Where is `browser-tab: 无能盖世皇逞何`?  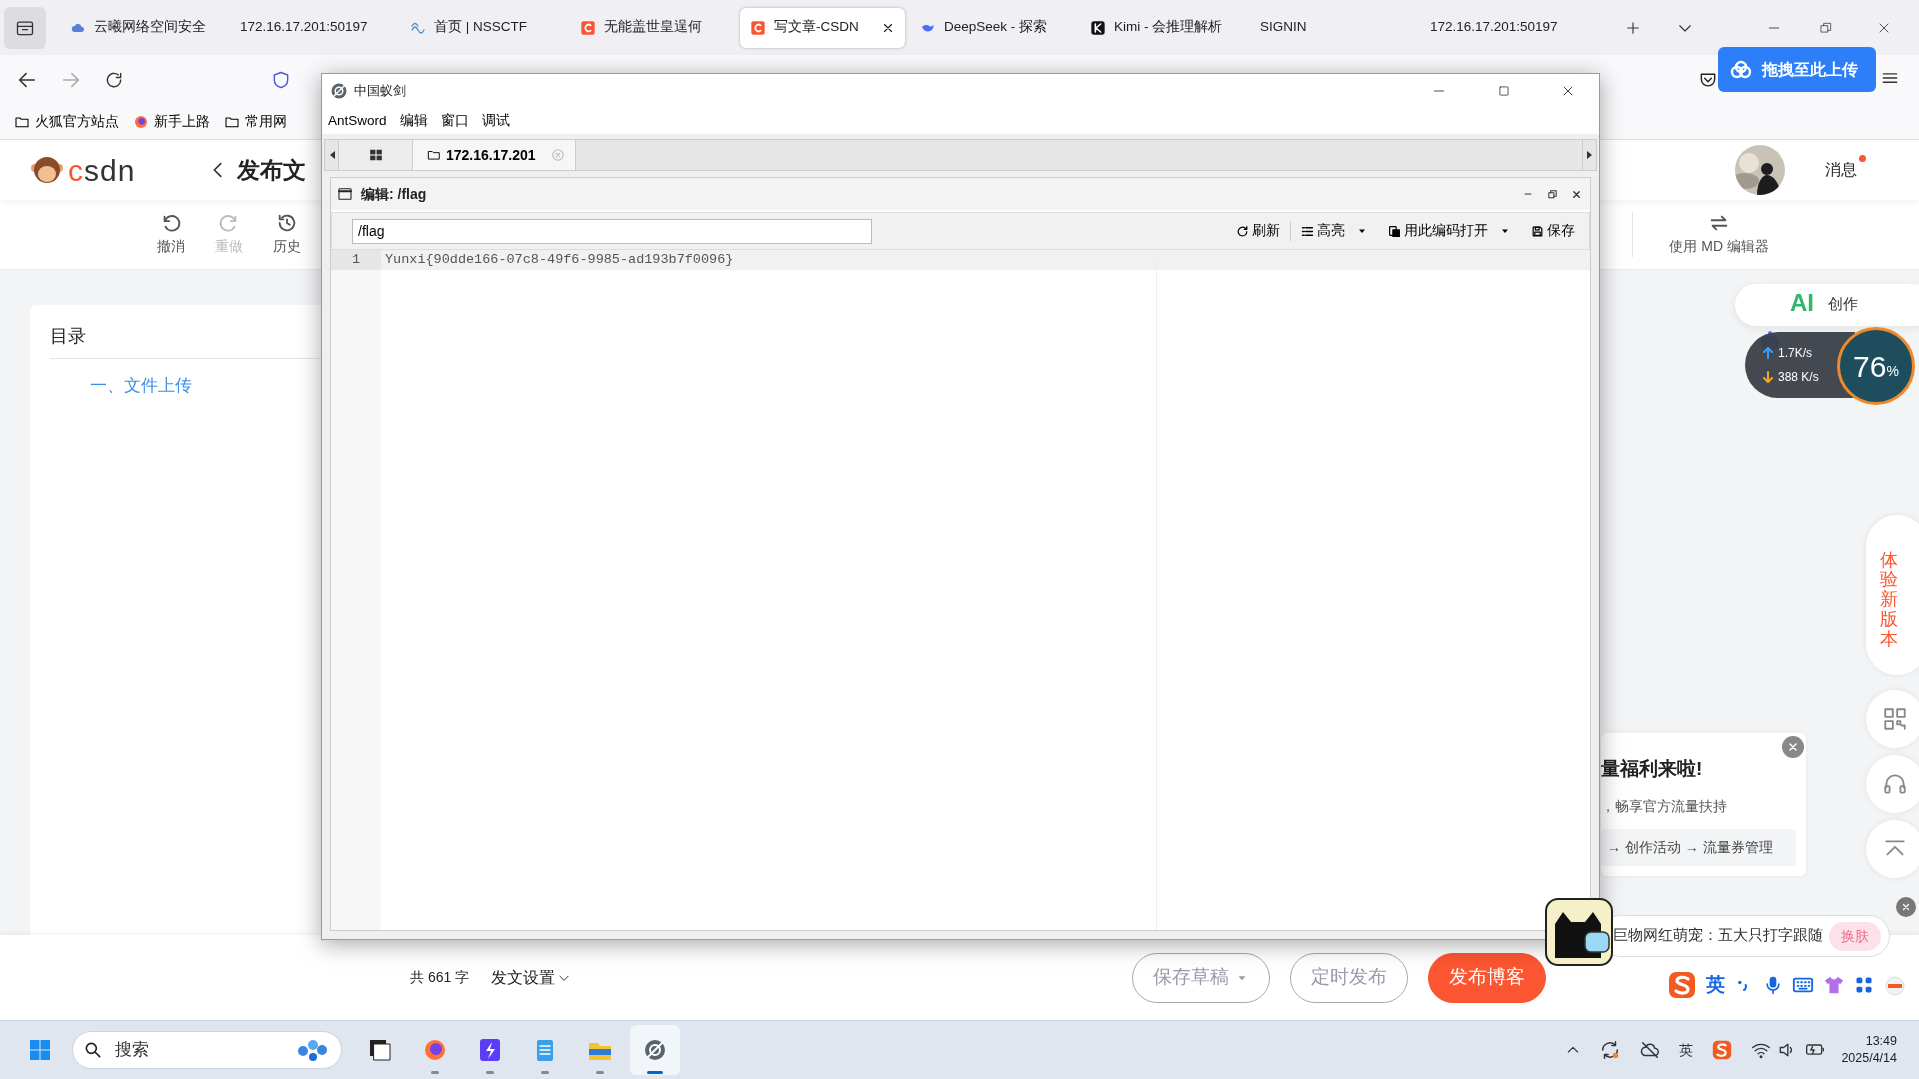 browser-tab: 无能盖世皇逞何 is located at coordinates (652, 27).